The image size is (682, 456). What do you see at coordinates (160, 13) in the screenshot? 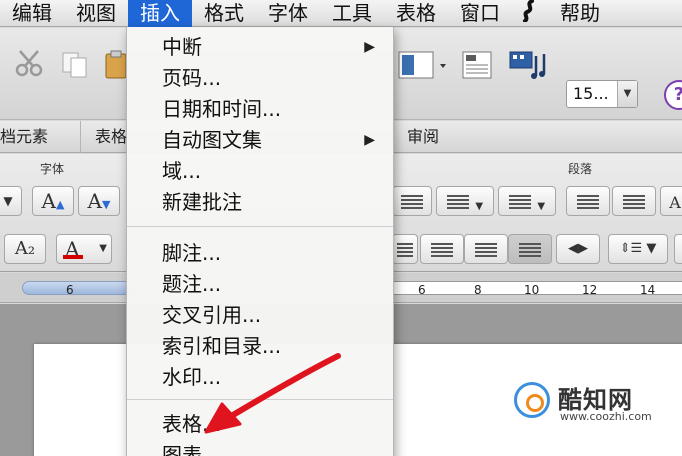
I see `menu-insert: 插入` at bounding box center [160, 13].